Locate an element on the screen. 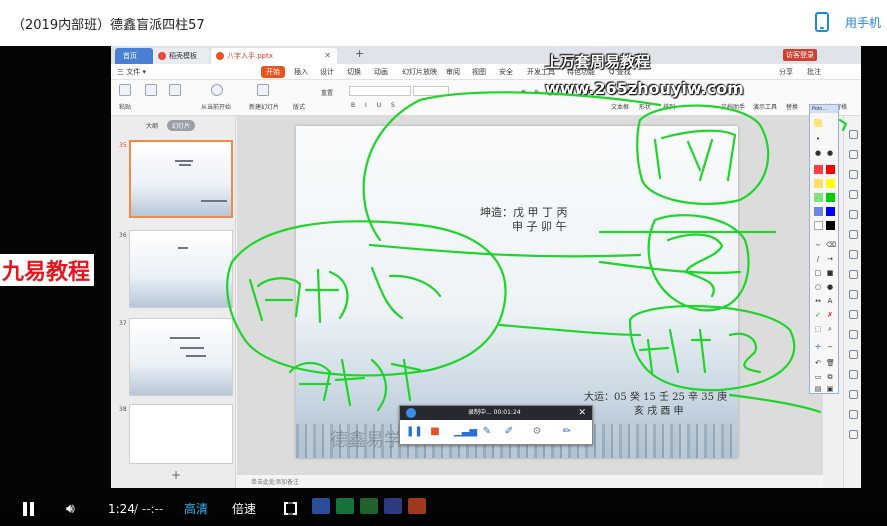 Image resolution: width=887 pixels, height=526 pixels. fullscreen-icon is located at coordinates (290, 508).